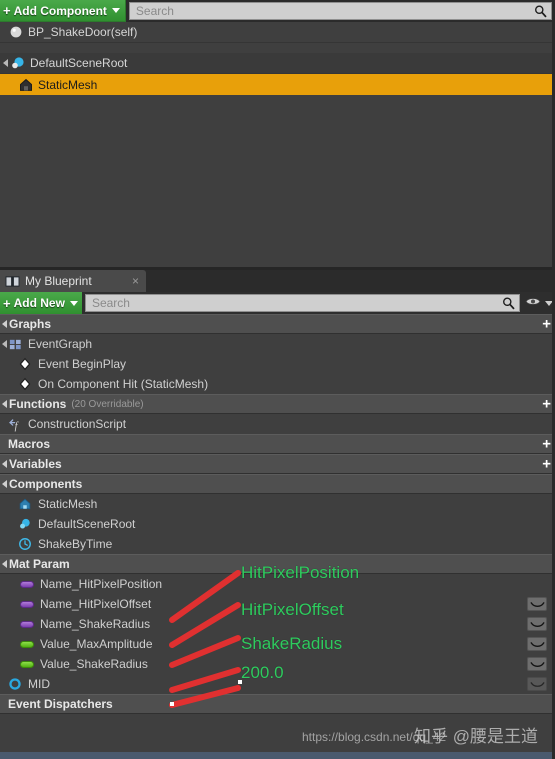 The width and height of the screenshot is (555, 759). Describe the element at coordinates (277, 464) in the screenshot. I see `section-header-variables: Variables +` at that location.